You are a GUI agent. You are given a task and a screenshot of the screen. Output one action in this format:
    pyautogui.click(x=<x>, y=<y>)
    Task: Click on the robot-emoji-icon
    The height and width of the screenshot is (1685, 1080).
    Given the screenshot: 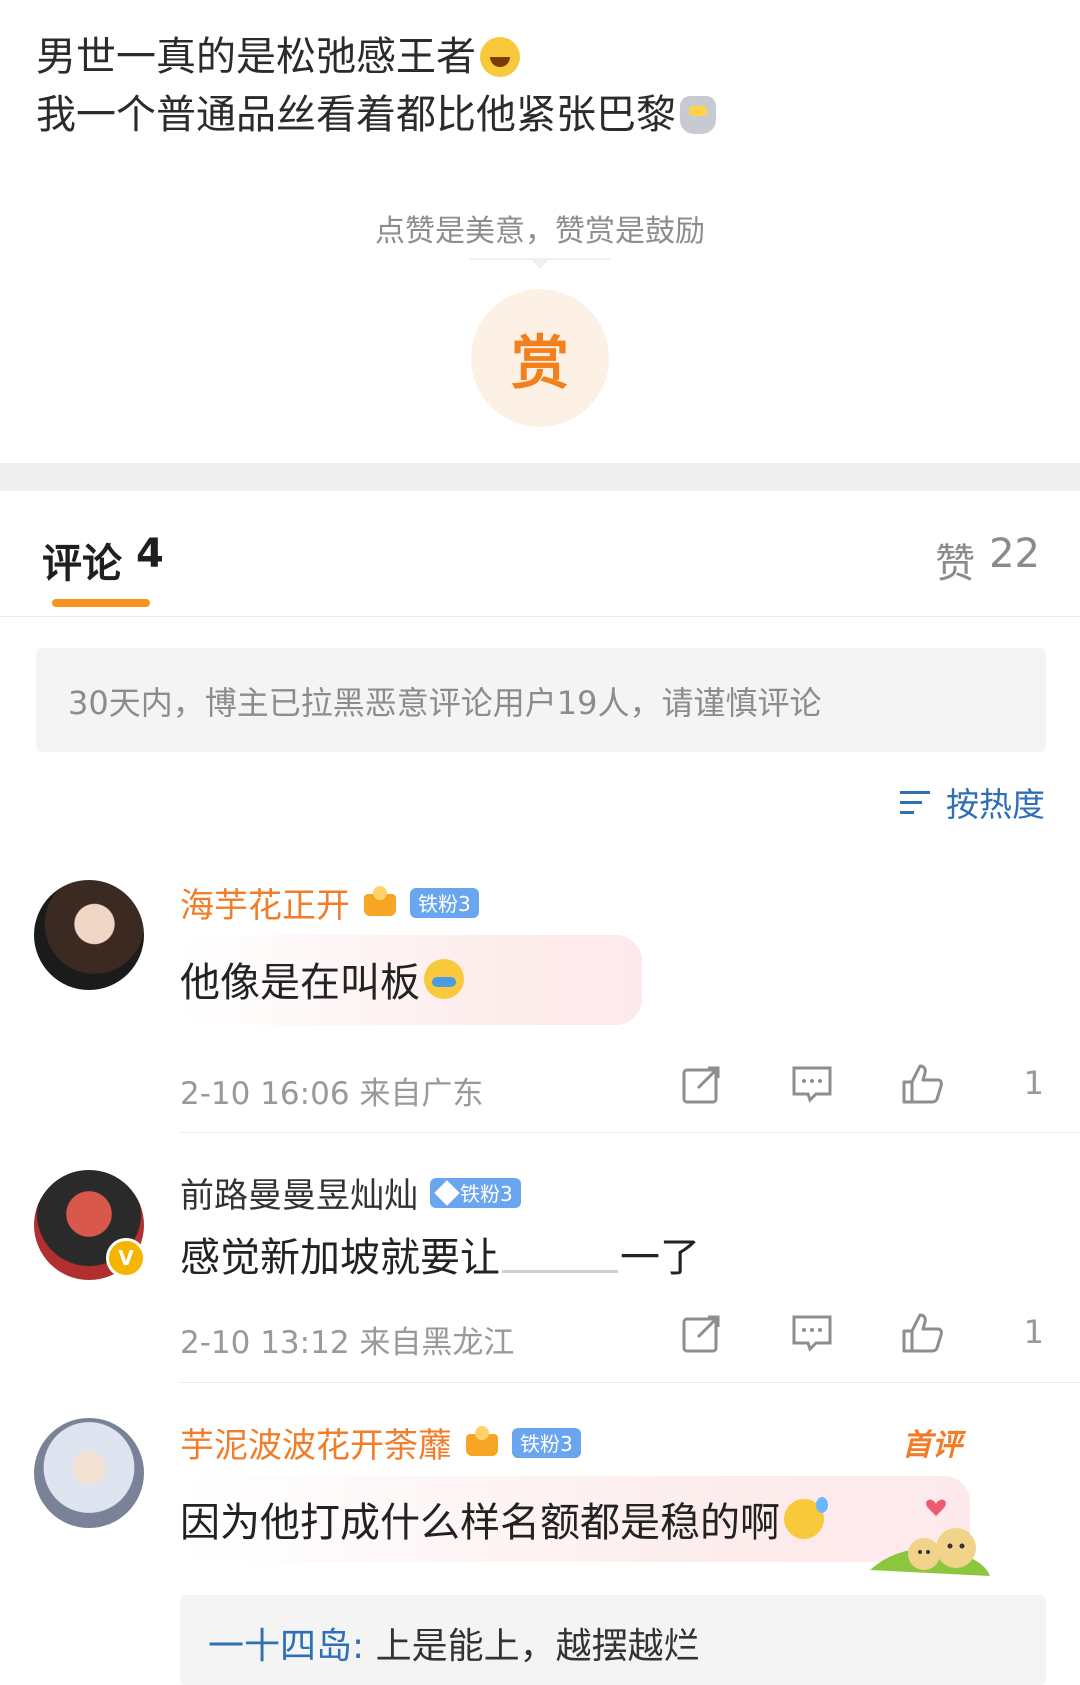 What is the action you would take?
    pyautogui.click(x=698, y=115)
    